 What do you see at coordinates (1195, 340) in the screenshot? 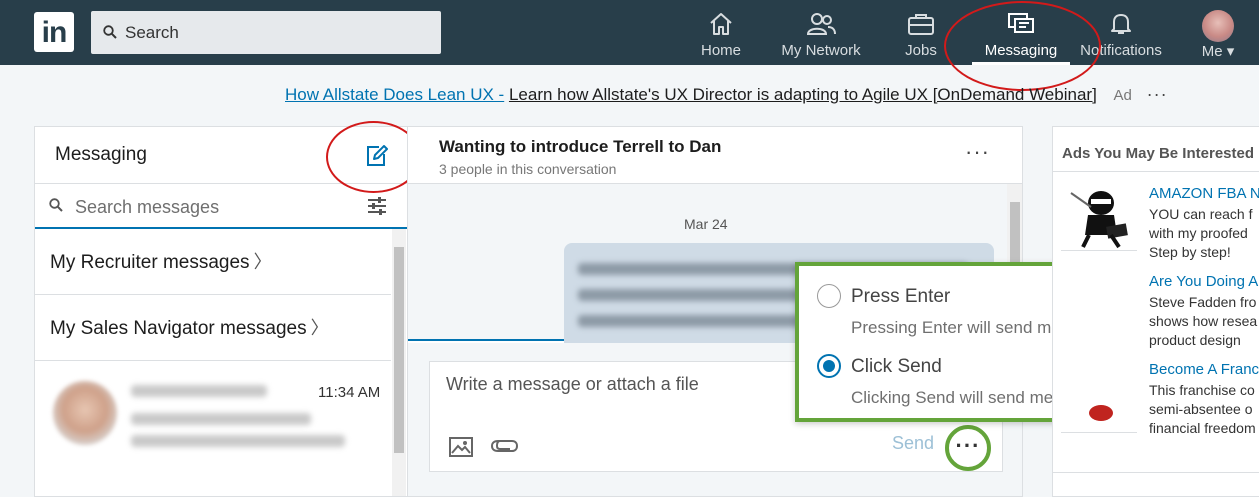
I see `ad-line: product design` at bounding box center [1195, 340].